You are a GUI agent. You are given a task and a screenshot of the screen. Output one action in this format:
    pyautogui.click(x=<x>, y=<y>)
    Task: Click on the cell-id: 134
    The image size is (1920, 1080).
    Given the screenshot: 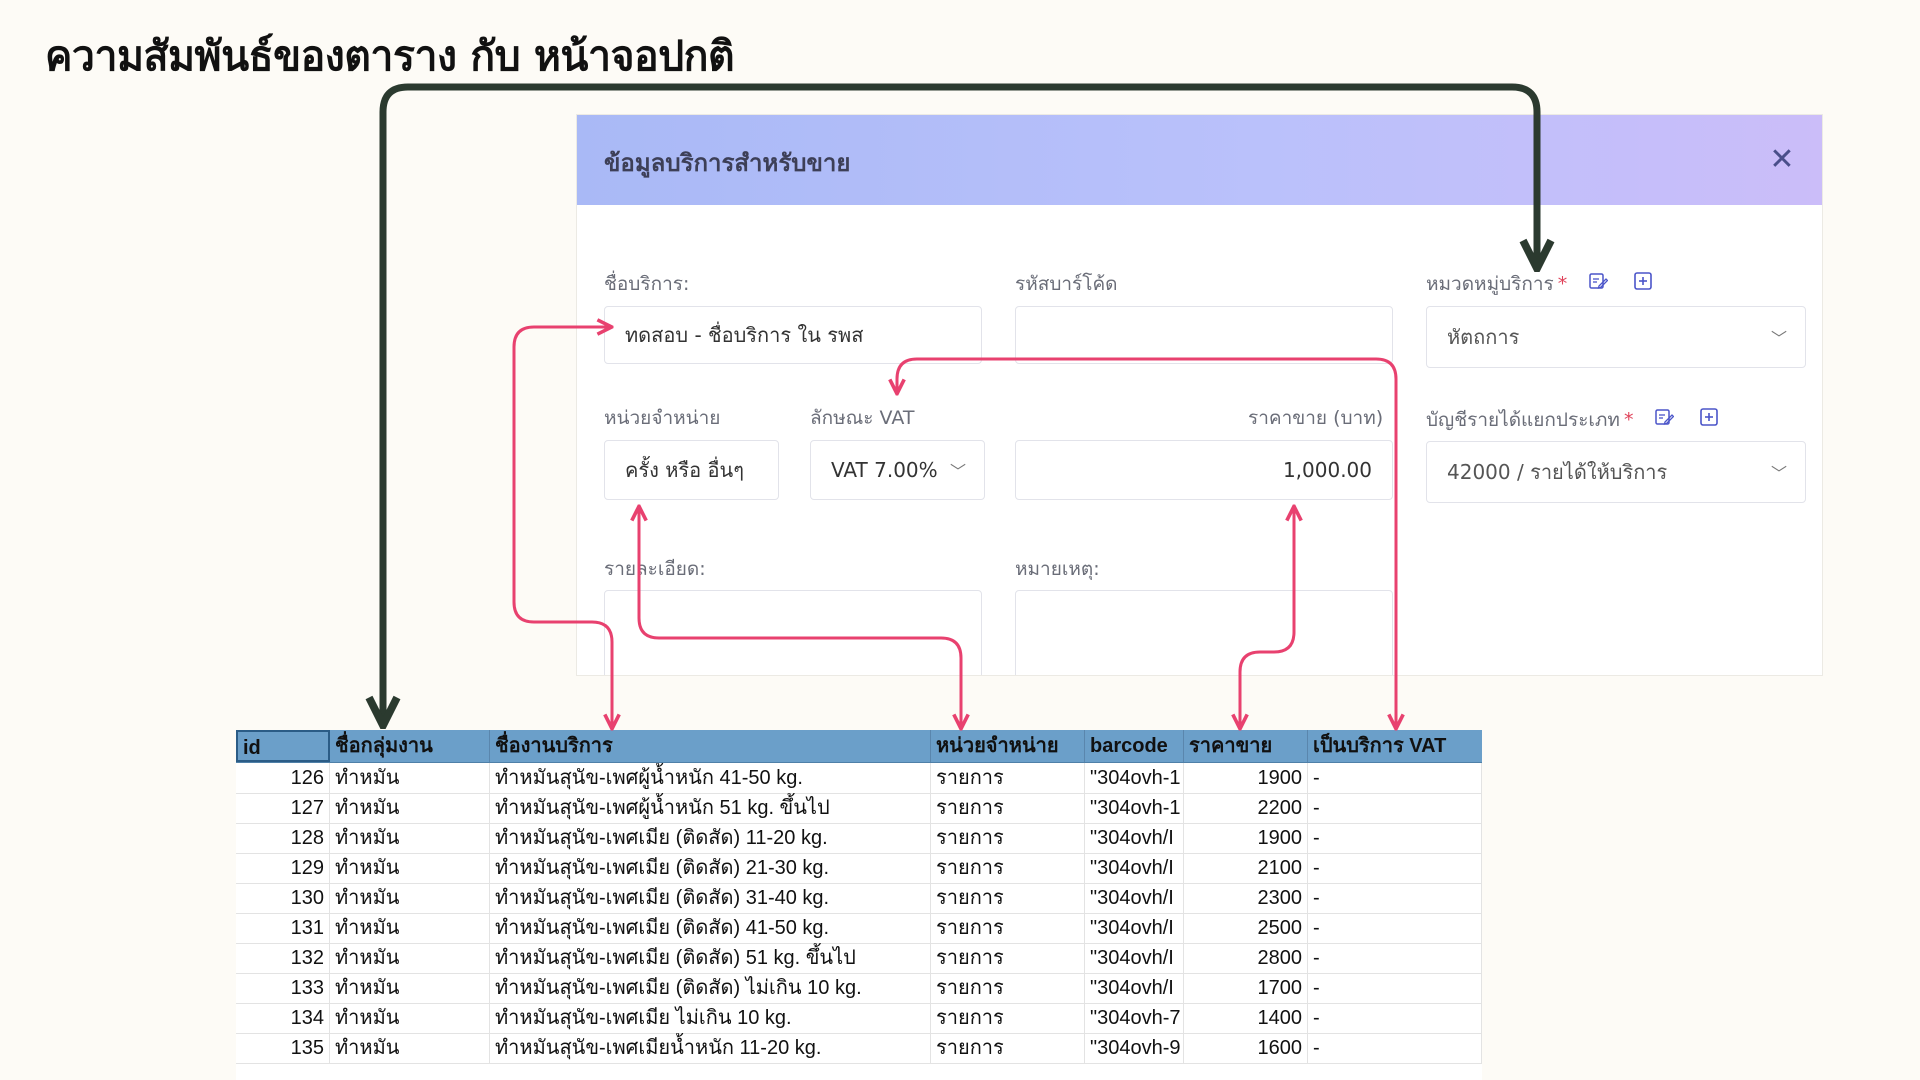 What is the action you would take?
    pyautogui.click(x=283, y=1018)
    